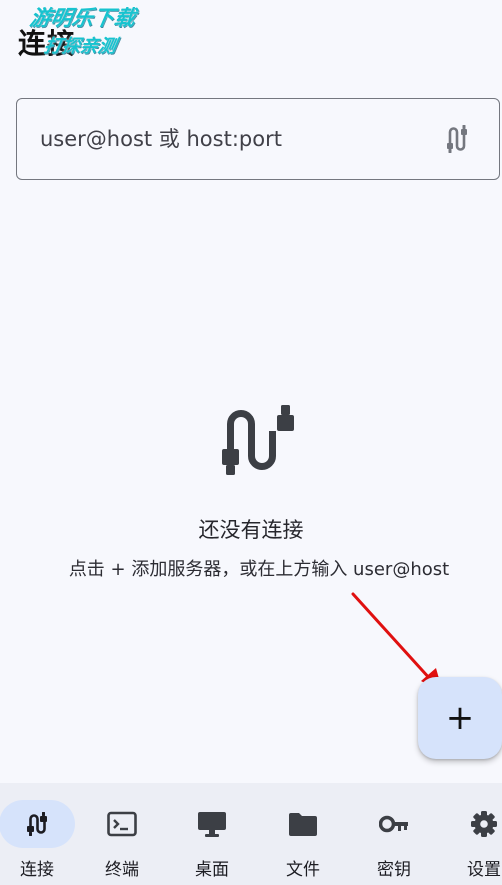 The width and height of the screenshot is (502, 885). I want to click on nav-item-connections: 连接, so click(40, 834).